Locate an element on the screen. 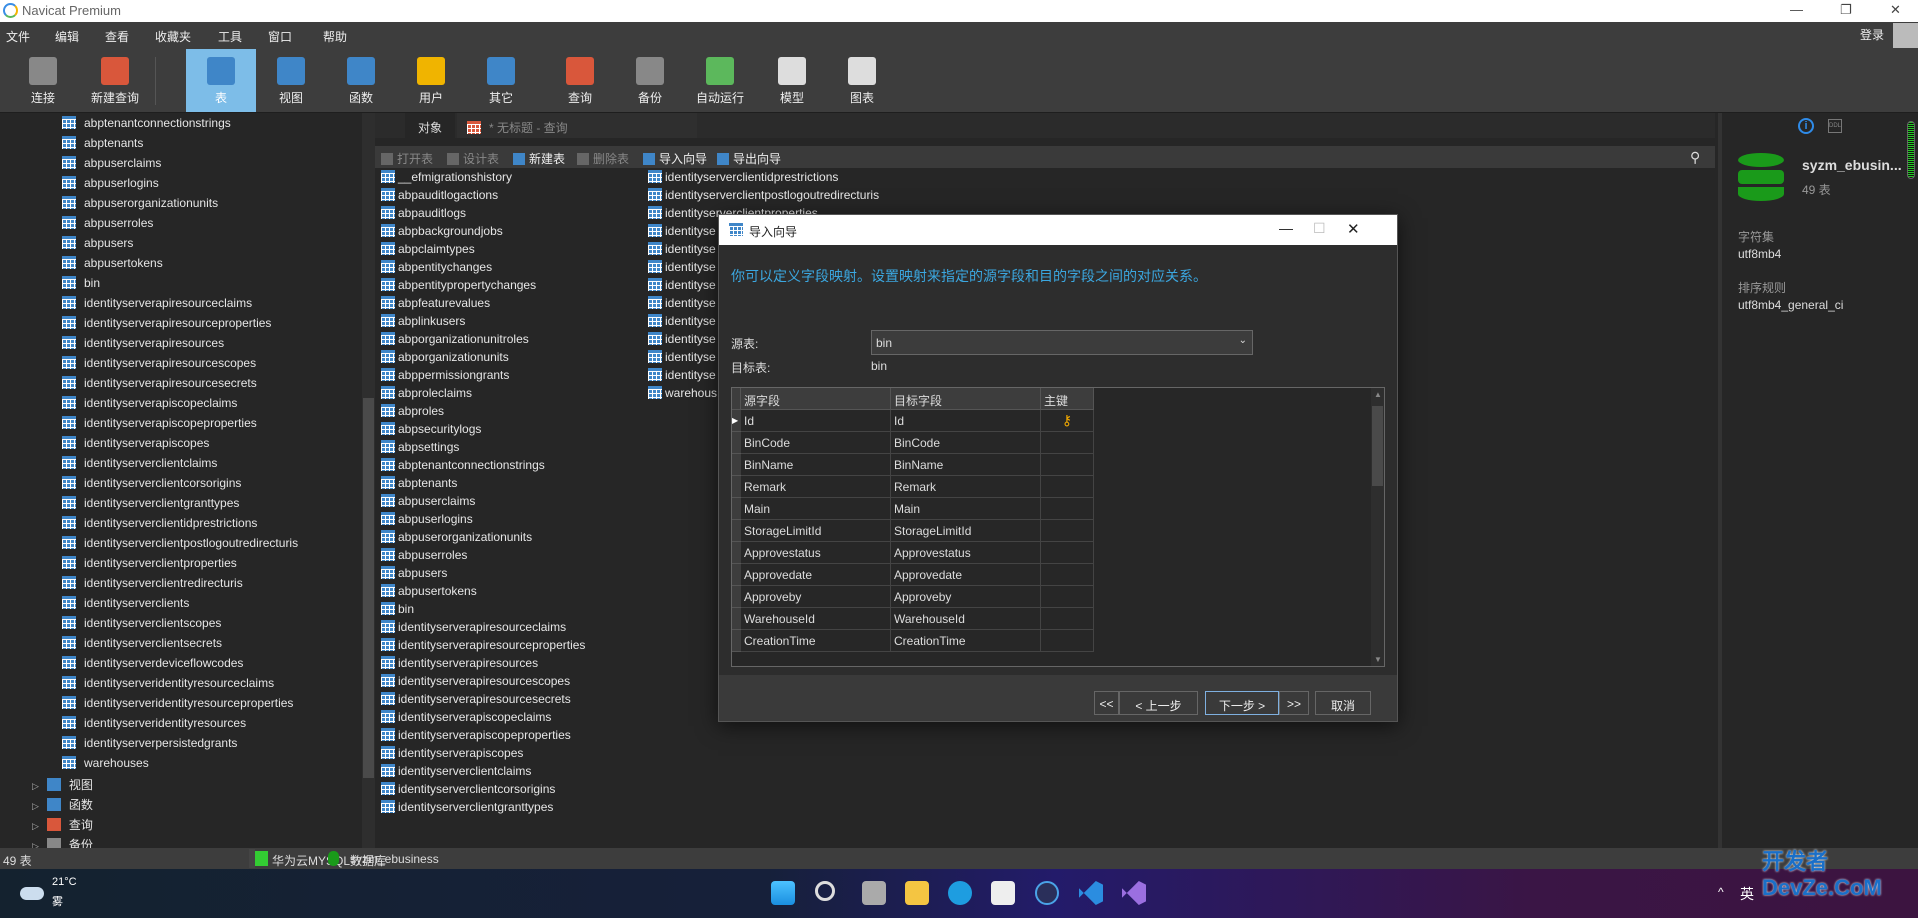  menu-item: 帮助 is located at coordinates (335, 36).